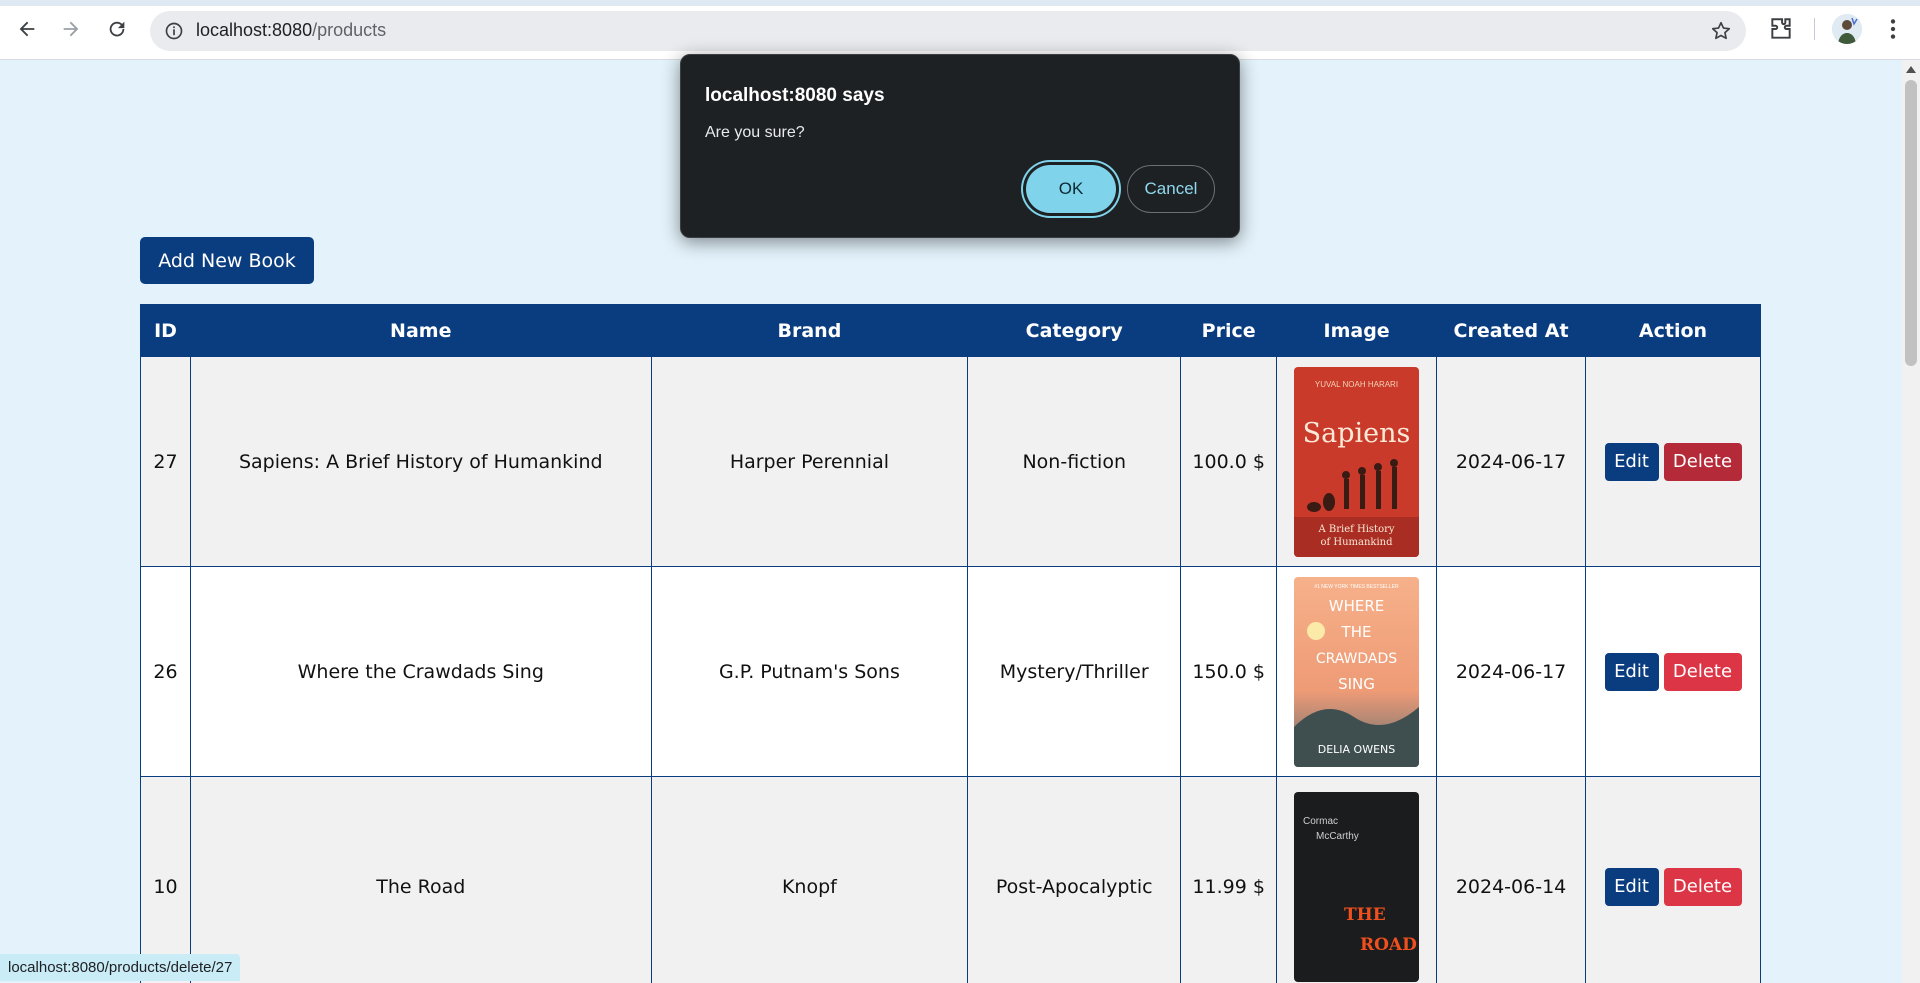 The image size is (1920, 983). What do you see at coordinates (809, 671) in the screenshot?
I see `cell-brand: G.P. Putnam's Sons` at bounding box center [809, 671].